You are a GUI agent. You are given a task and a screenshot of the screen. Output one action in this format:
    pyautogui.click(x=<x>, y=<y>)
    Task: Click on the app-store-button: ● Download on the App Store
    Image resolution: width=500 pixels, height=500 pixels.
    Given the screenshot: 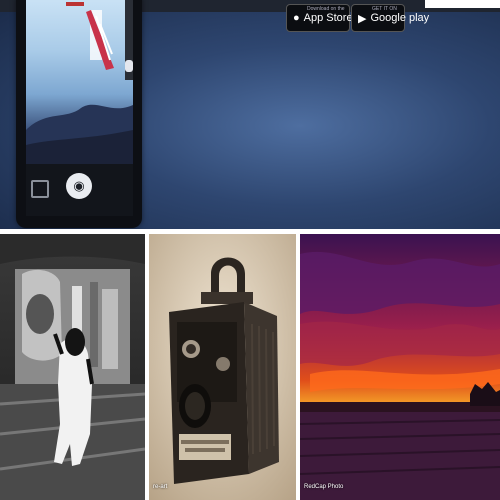 What is the action you would take?
    pyautogui.click(x=319, y=18)
    